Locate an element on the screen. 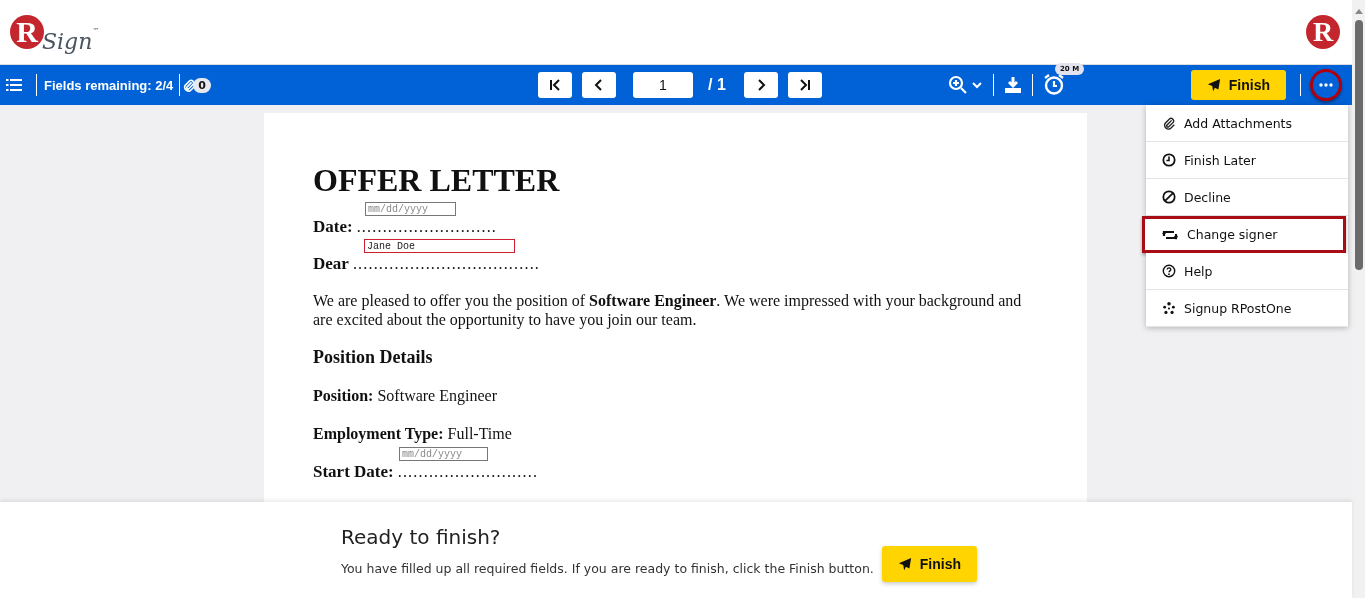 Image resolution: width=1365 pixels, height=598 pixels. zoom-in-icon is located at coordinates (958, 85).